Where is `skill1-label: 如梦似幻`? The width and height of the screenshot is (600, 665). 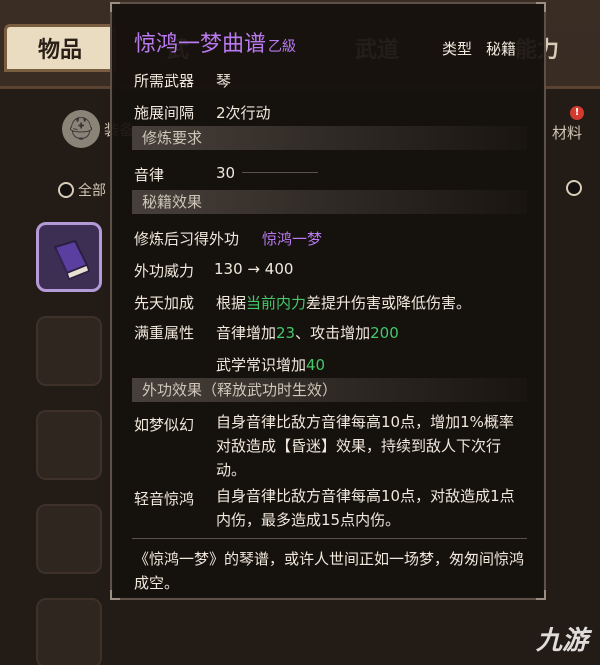
skill1-label: 如梦似幻 is located at coordinates (164, 425).